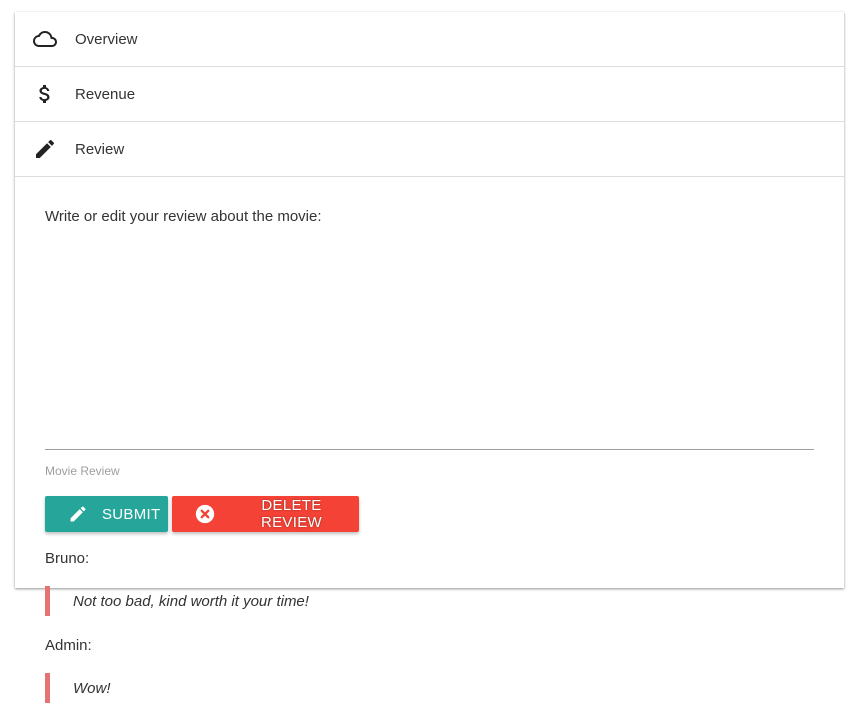 The image size is (867, 703). What do you see at coordinates (425, 688) in the screenshot?
I see `review-quote: Wow!` at bounding box center [425, 688].